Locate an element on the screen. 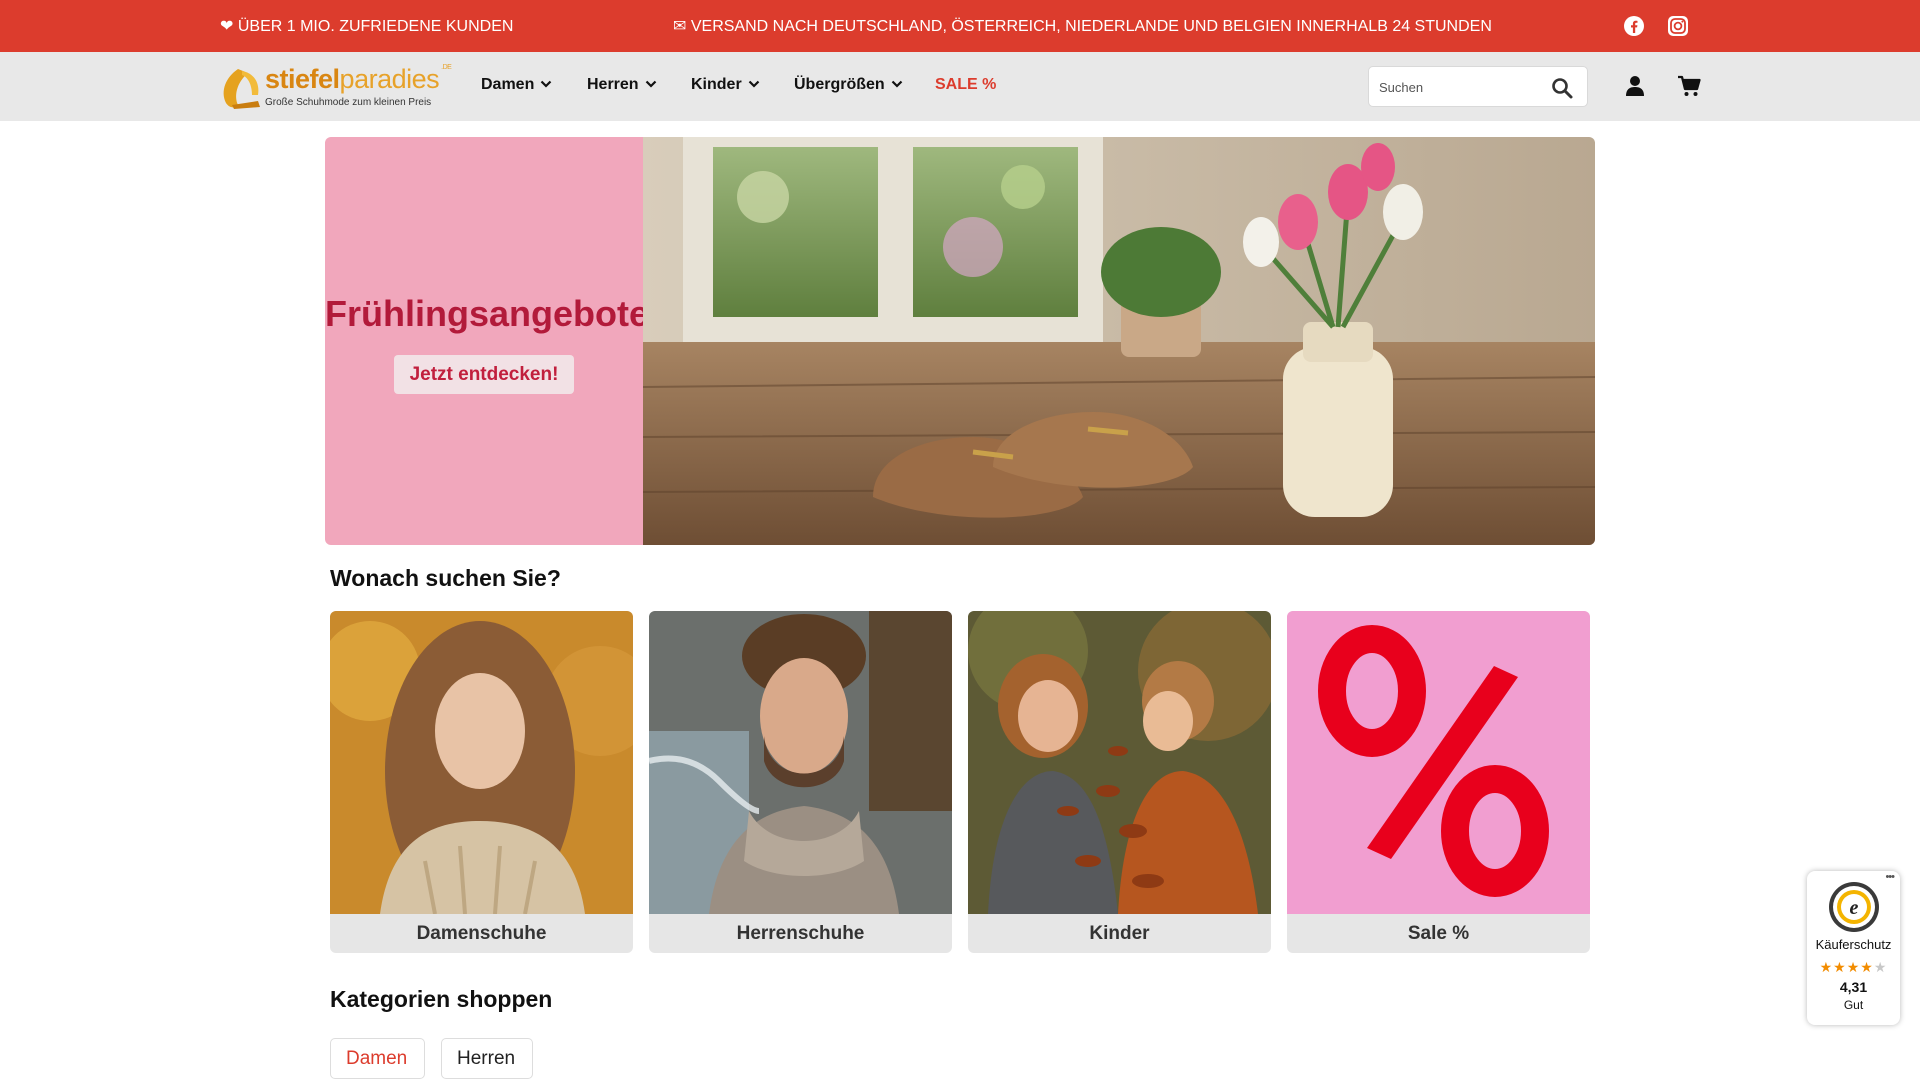 The image size is (1920, 1080). rating-grade: Gut is located at coordinates (1853, 1005).